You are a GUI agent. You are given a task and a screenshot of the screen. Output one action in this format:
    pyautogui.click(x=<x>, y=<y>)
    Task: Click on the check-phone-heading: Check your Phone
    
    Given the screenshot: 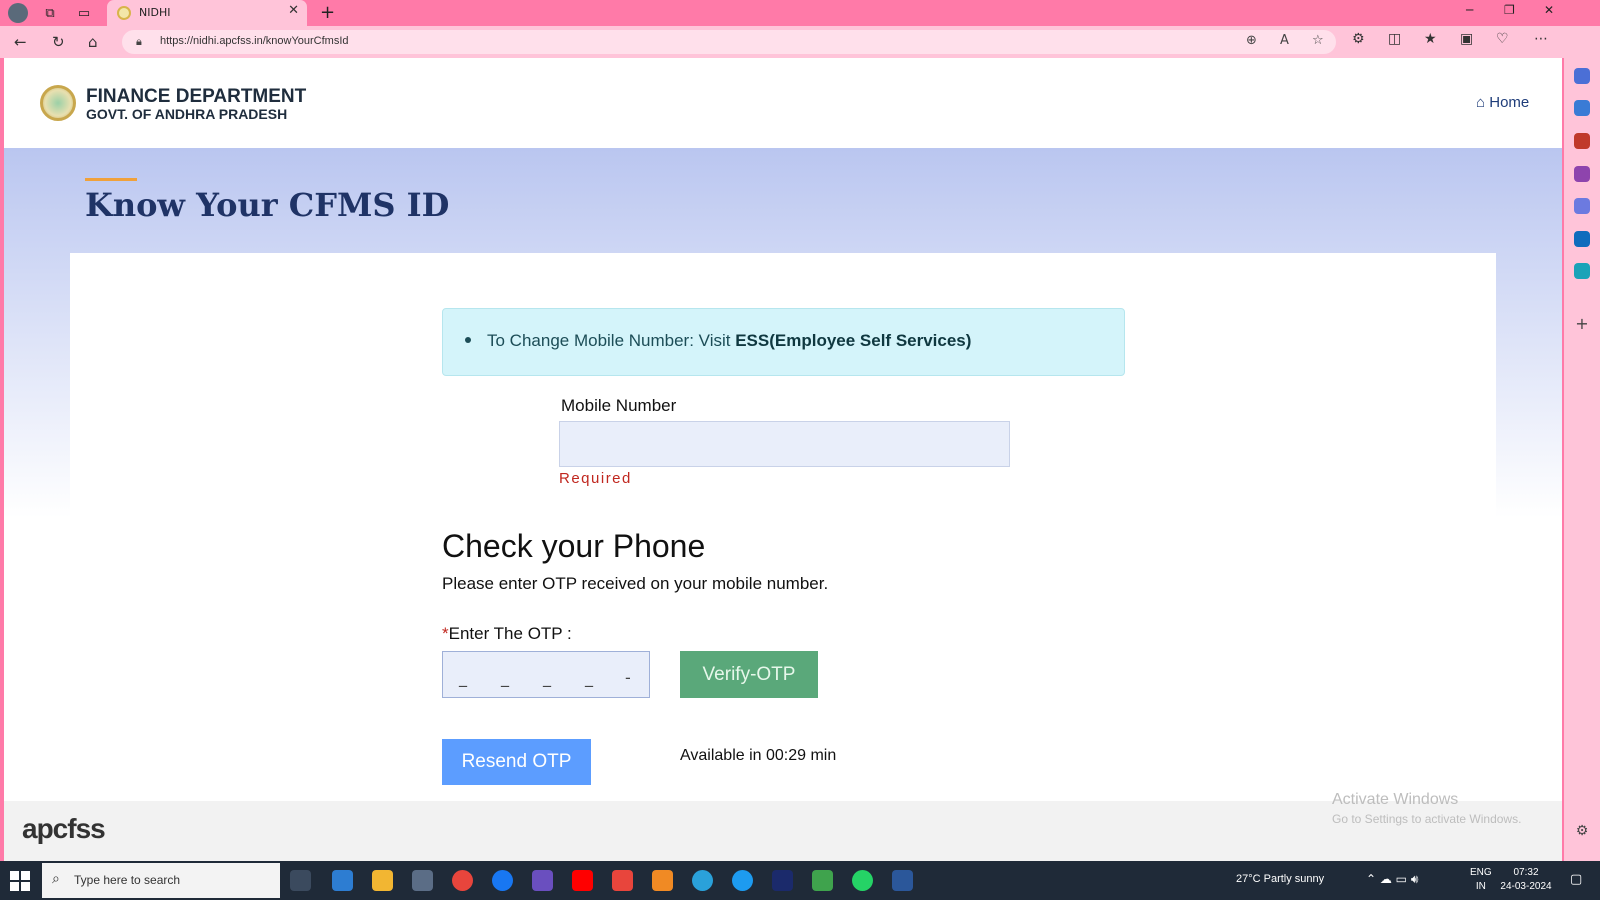 What is the action you would take?
    pyautogui.click(x=574, y=546)
    